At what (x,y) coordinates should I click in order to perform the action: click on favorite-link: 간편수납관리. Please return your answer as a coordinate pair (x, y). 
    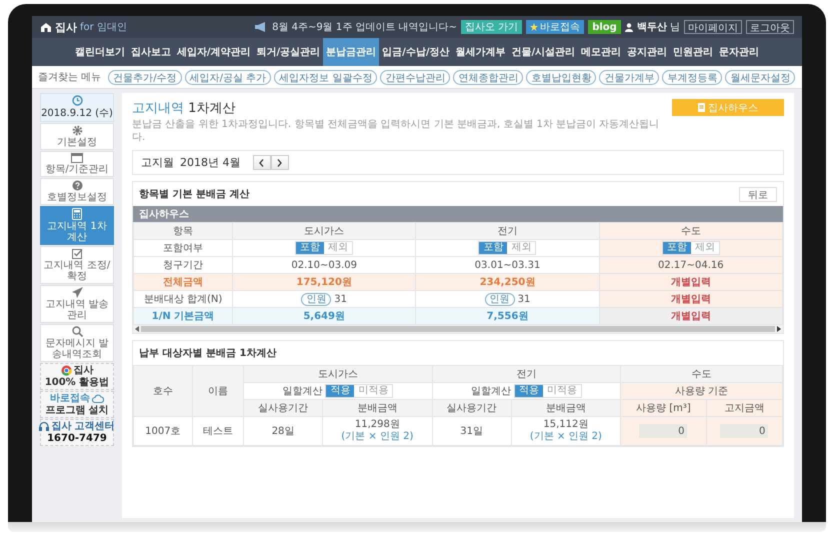
    Looking at the image, I should click on (415, 77).